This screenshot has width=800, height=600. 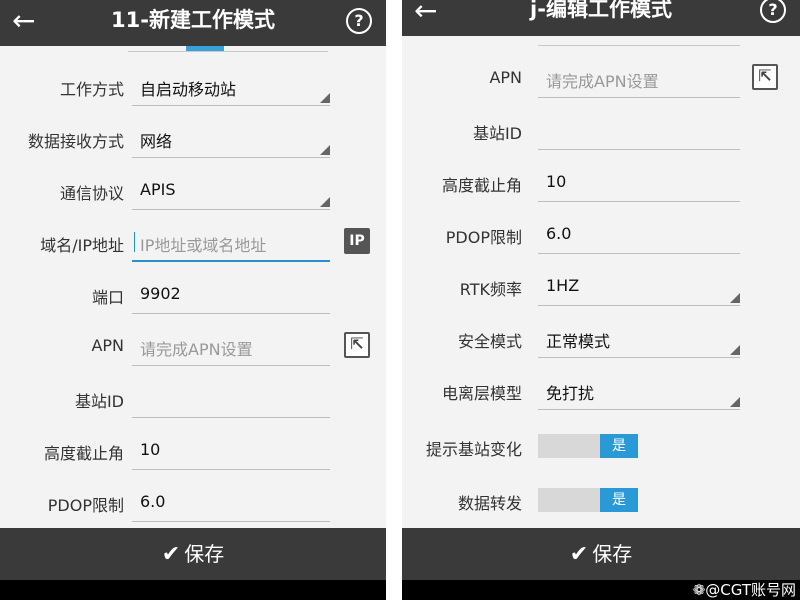 What do you see at coordinates (744, 590) in the screenshot?
I see `watermark: ❁@CGT账号网` at bounding box center [744, 590].